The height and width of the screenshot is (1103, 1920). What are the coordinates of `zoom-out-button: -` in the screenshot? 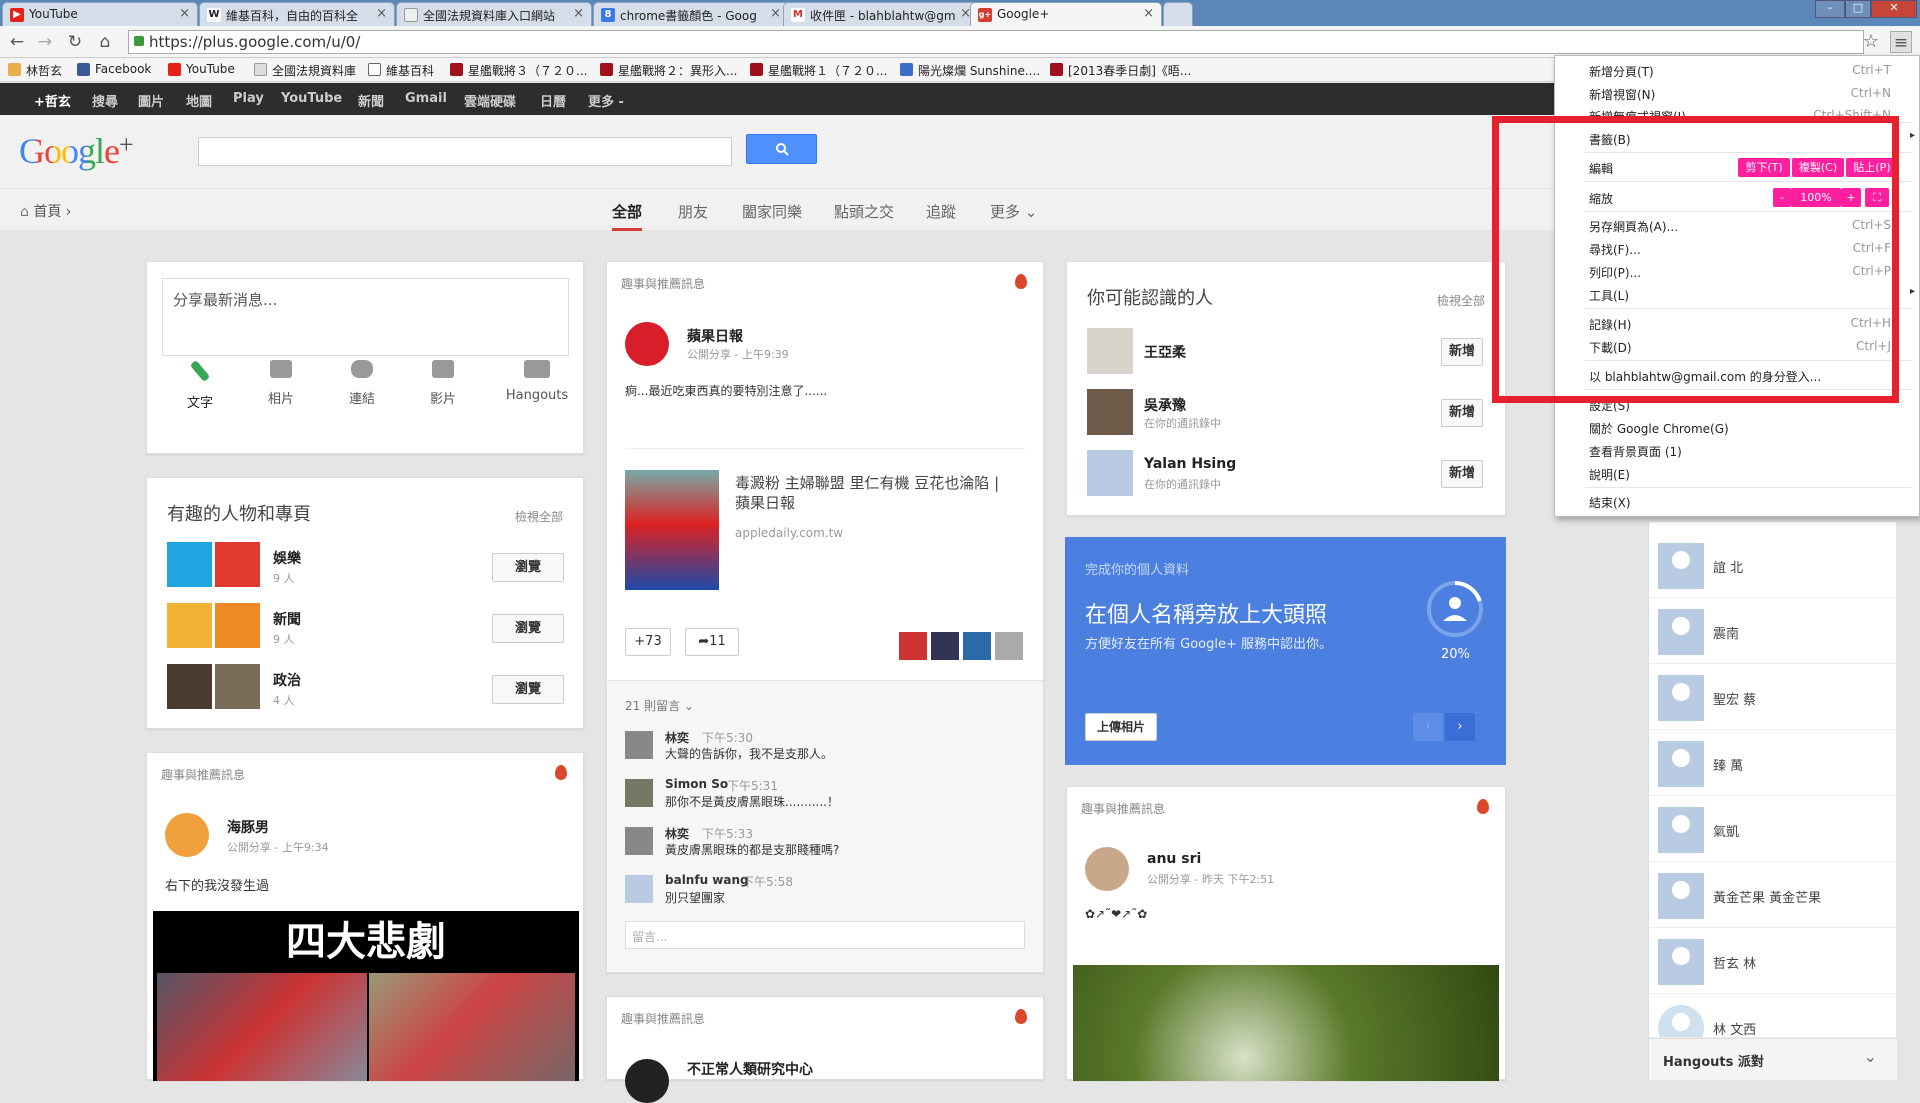 It's located at (1782, 197).